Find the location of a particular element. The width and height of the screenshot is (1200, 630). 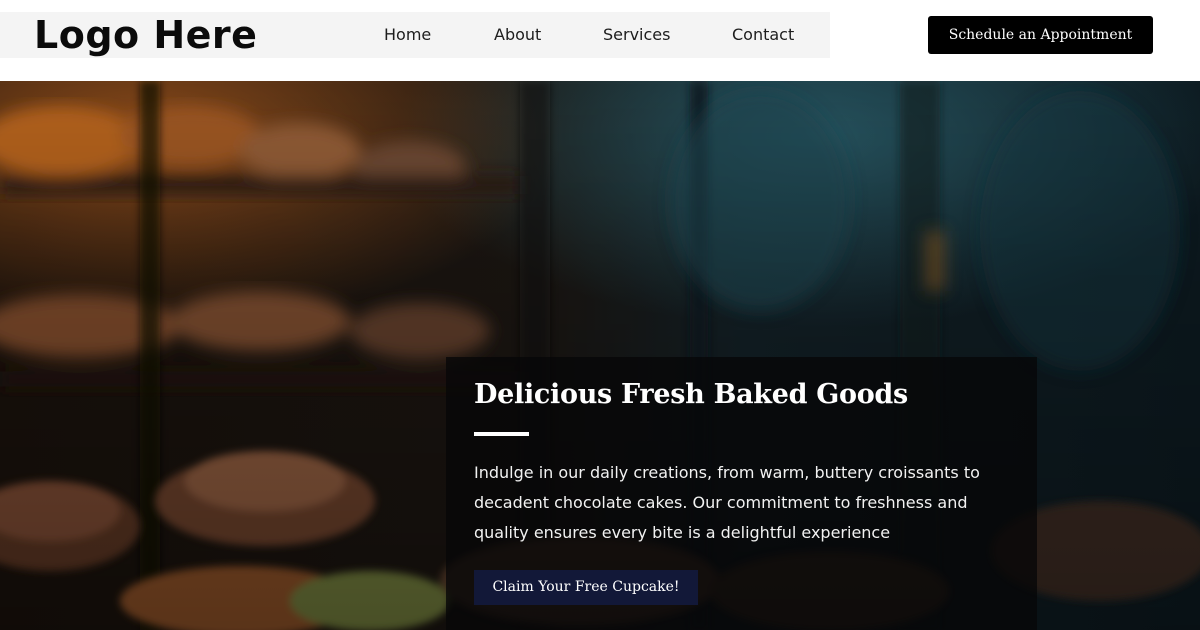

nav-link-home: Home is located at coordinates (407, 35).